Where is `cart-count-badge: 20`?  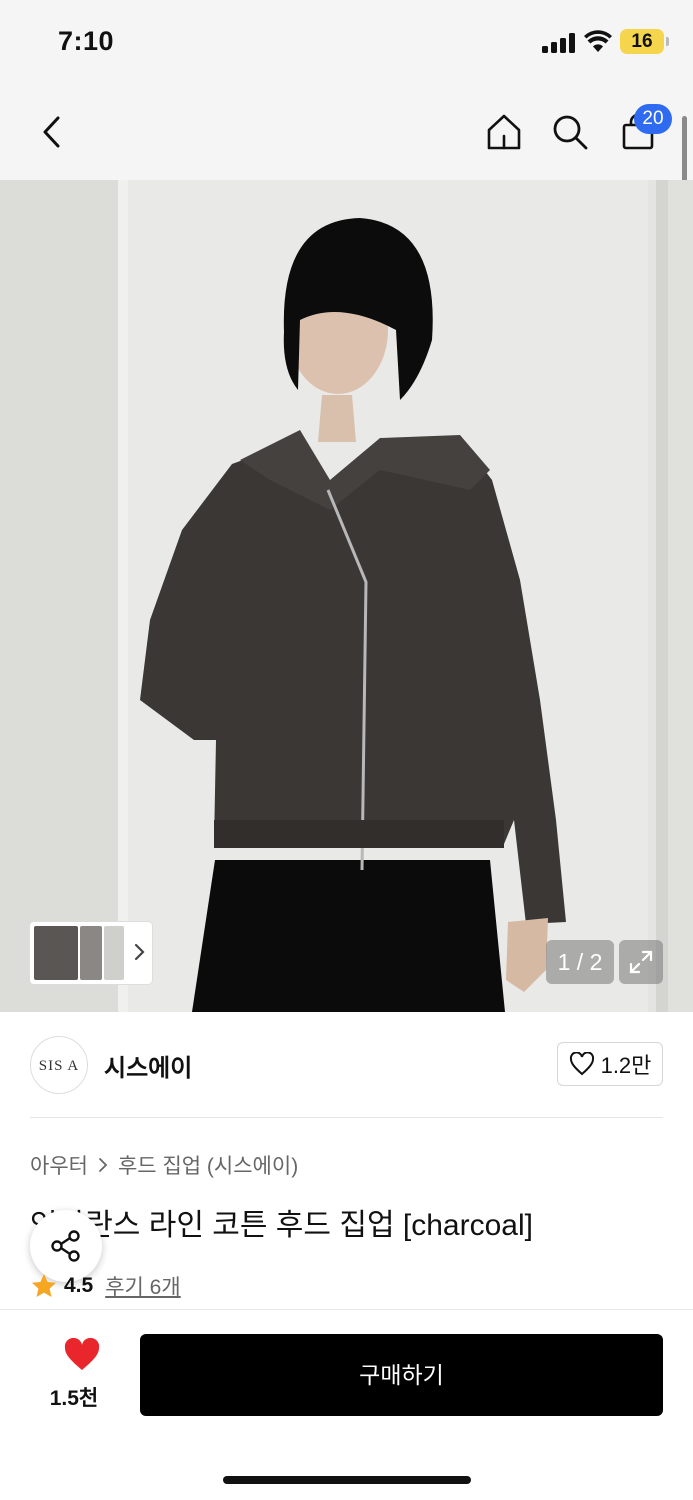 cart-count-badge: 20 is located at coordinates (653, 119).